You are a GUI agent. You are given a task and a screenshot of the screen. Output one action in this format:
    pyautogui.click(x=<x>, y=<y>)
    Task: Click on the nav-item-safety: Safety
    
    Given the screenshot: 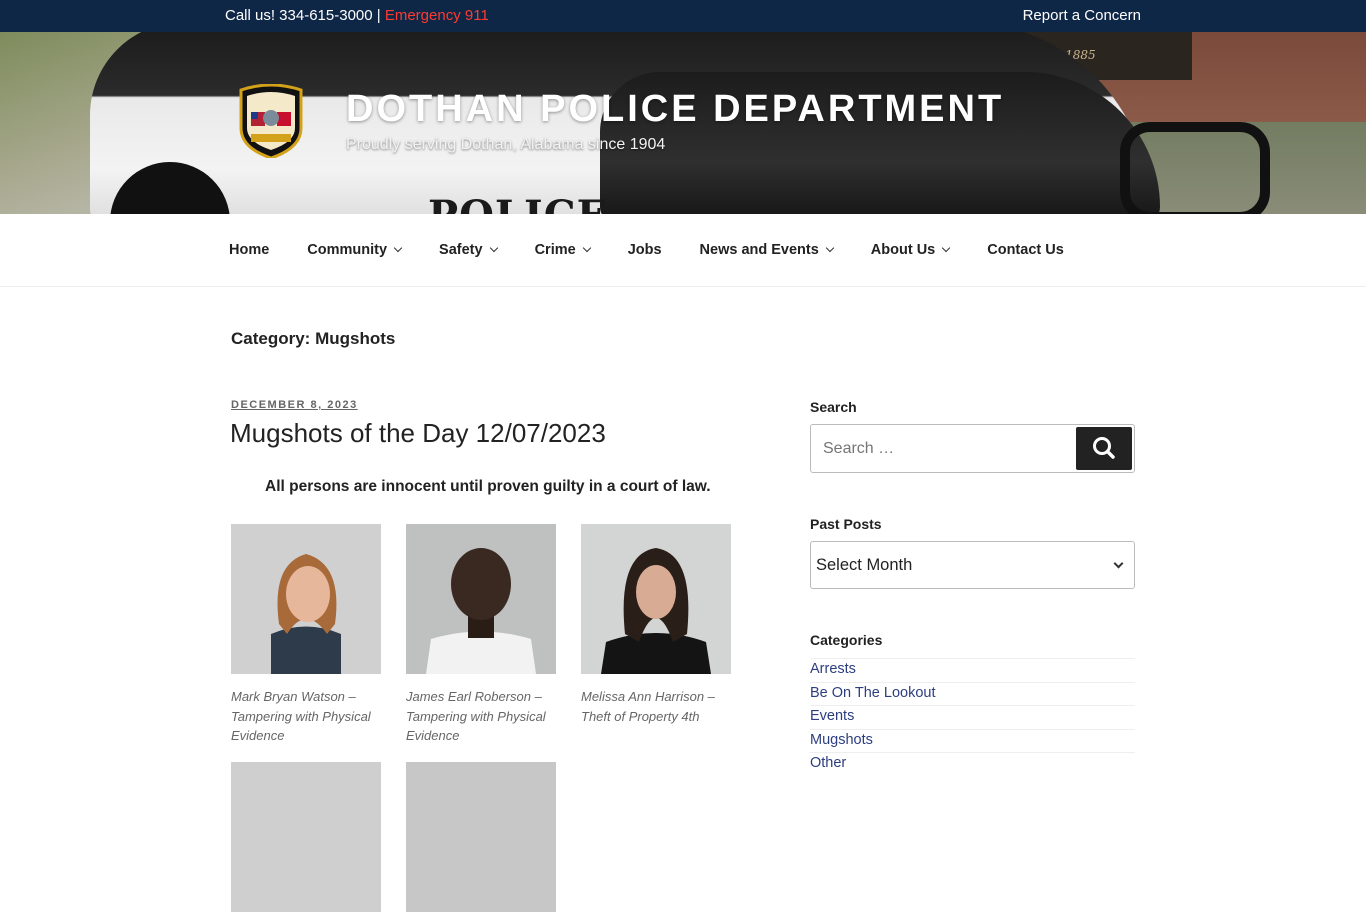 What is the action you would take?
    pyautogui.click(x=468, y=250)
    